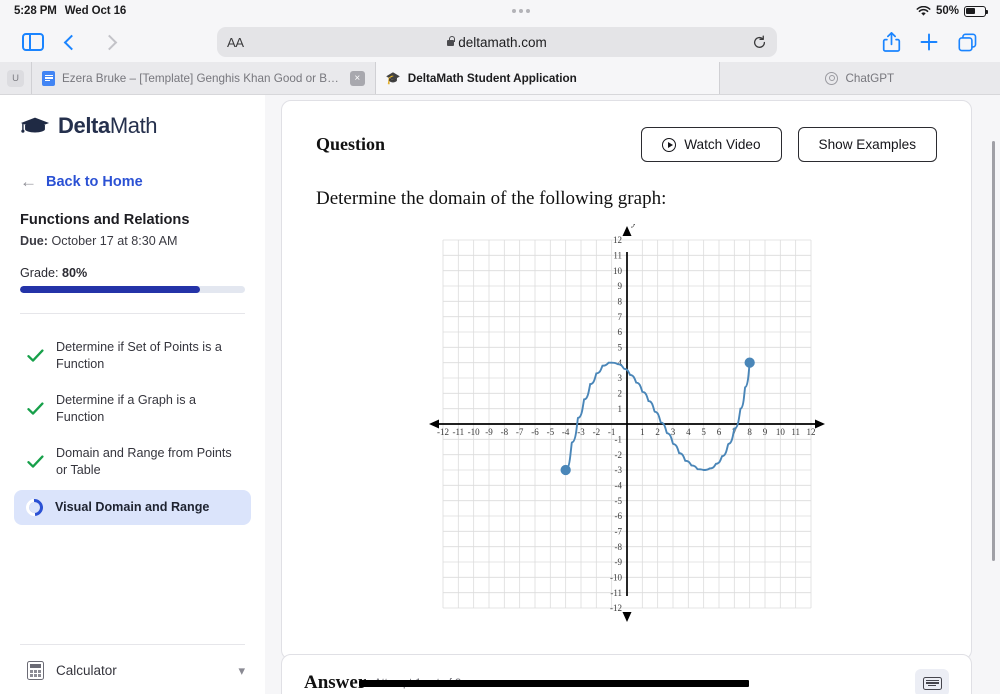  I want to click on reload-icon, so click(759, 42).